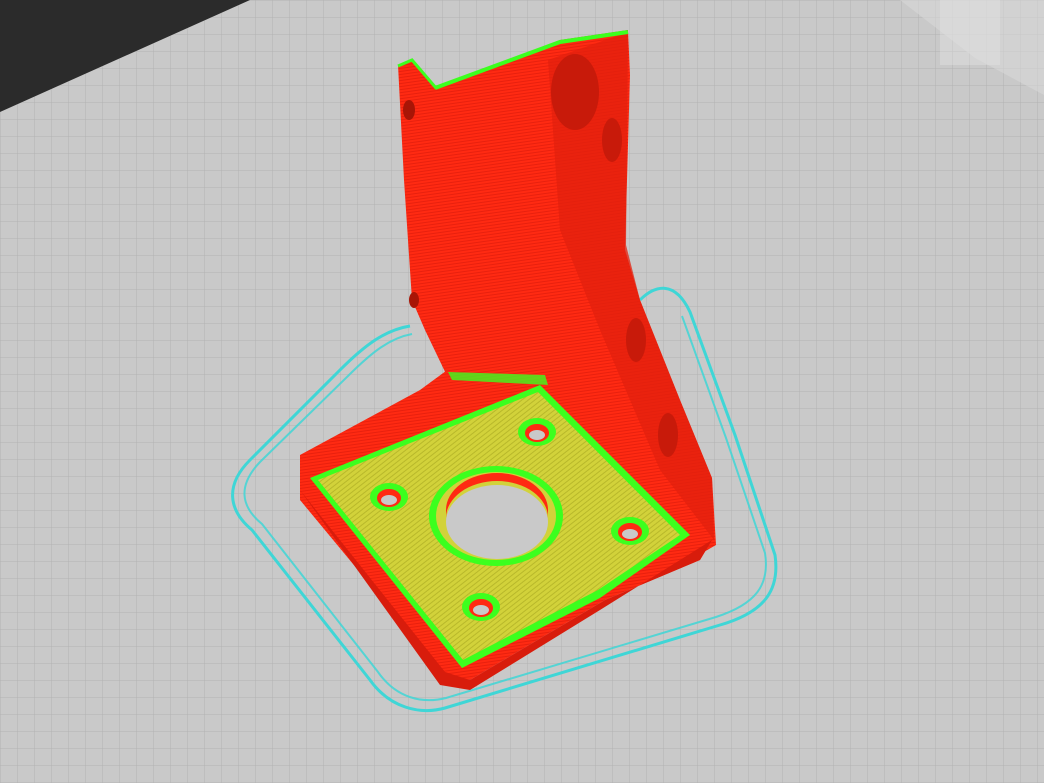 Image resolution: width=1044 pixels, height=783 pixels. What do you see at coordinates (630, 531) in the screenshot?
I see `screw-hole-right` at bounding box center [630, 531].